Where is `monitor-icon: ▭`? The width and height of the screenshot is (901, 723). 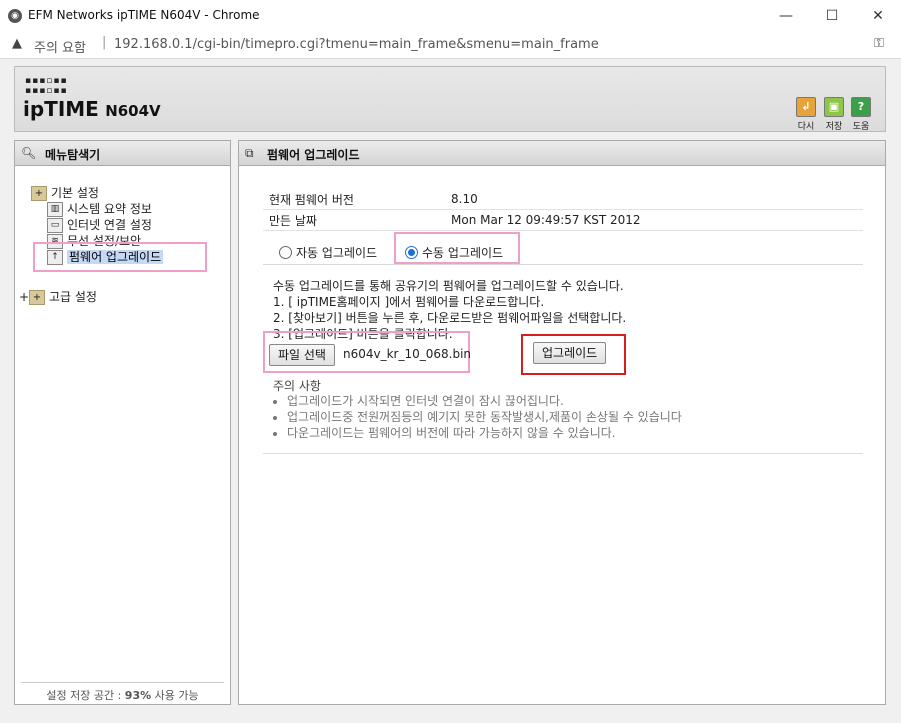
monitor-icon: ▭ is located at coordinates (55, 225).